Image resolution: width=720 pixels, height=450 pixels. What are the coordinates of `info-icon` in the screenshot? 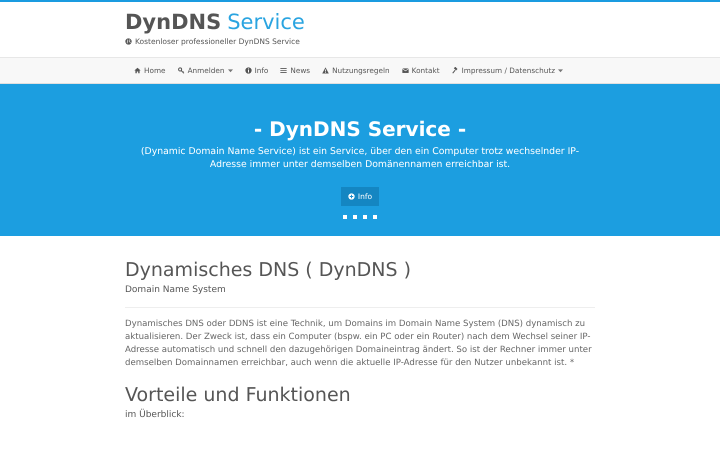 It's located at (248, 70).